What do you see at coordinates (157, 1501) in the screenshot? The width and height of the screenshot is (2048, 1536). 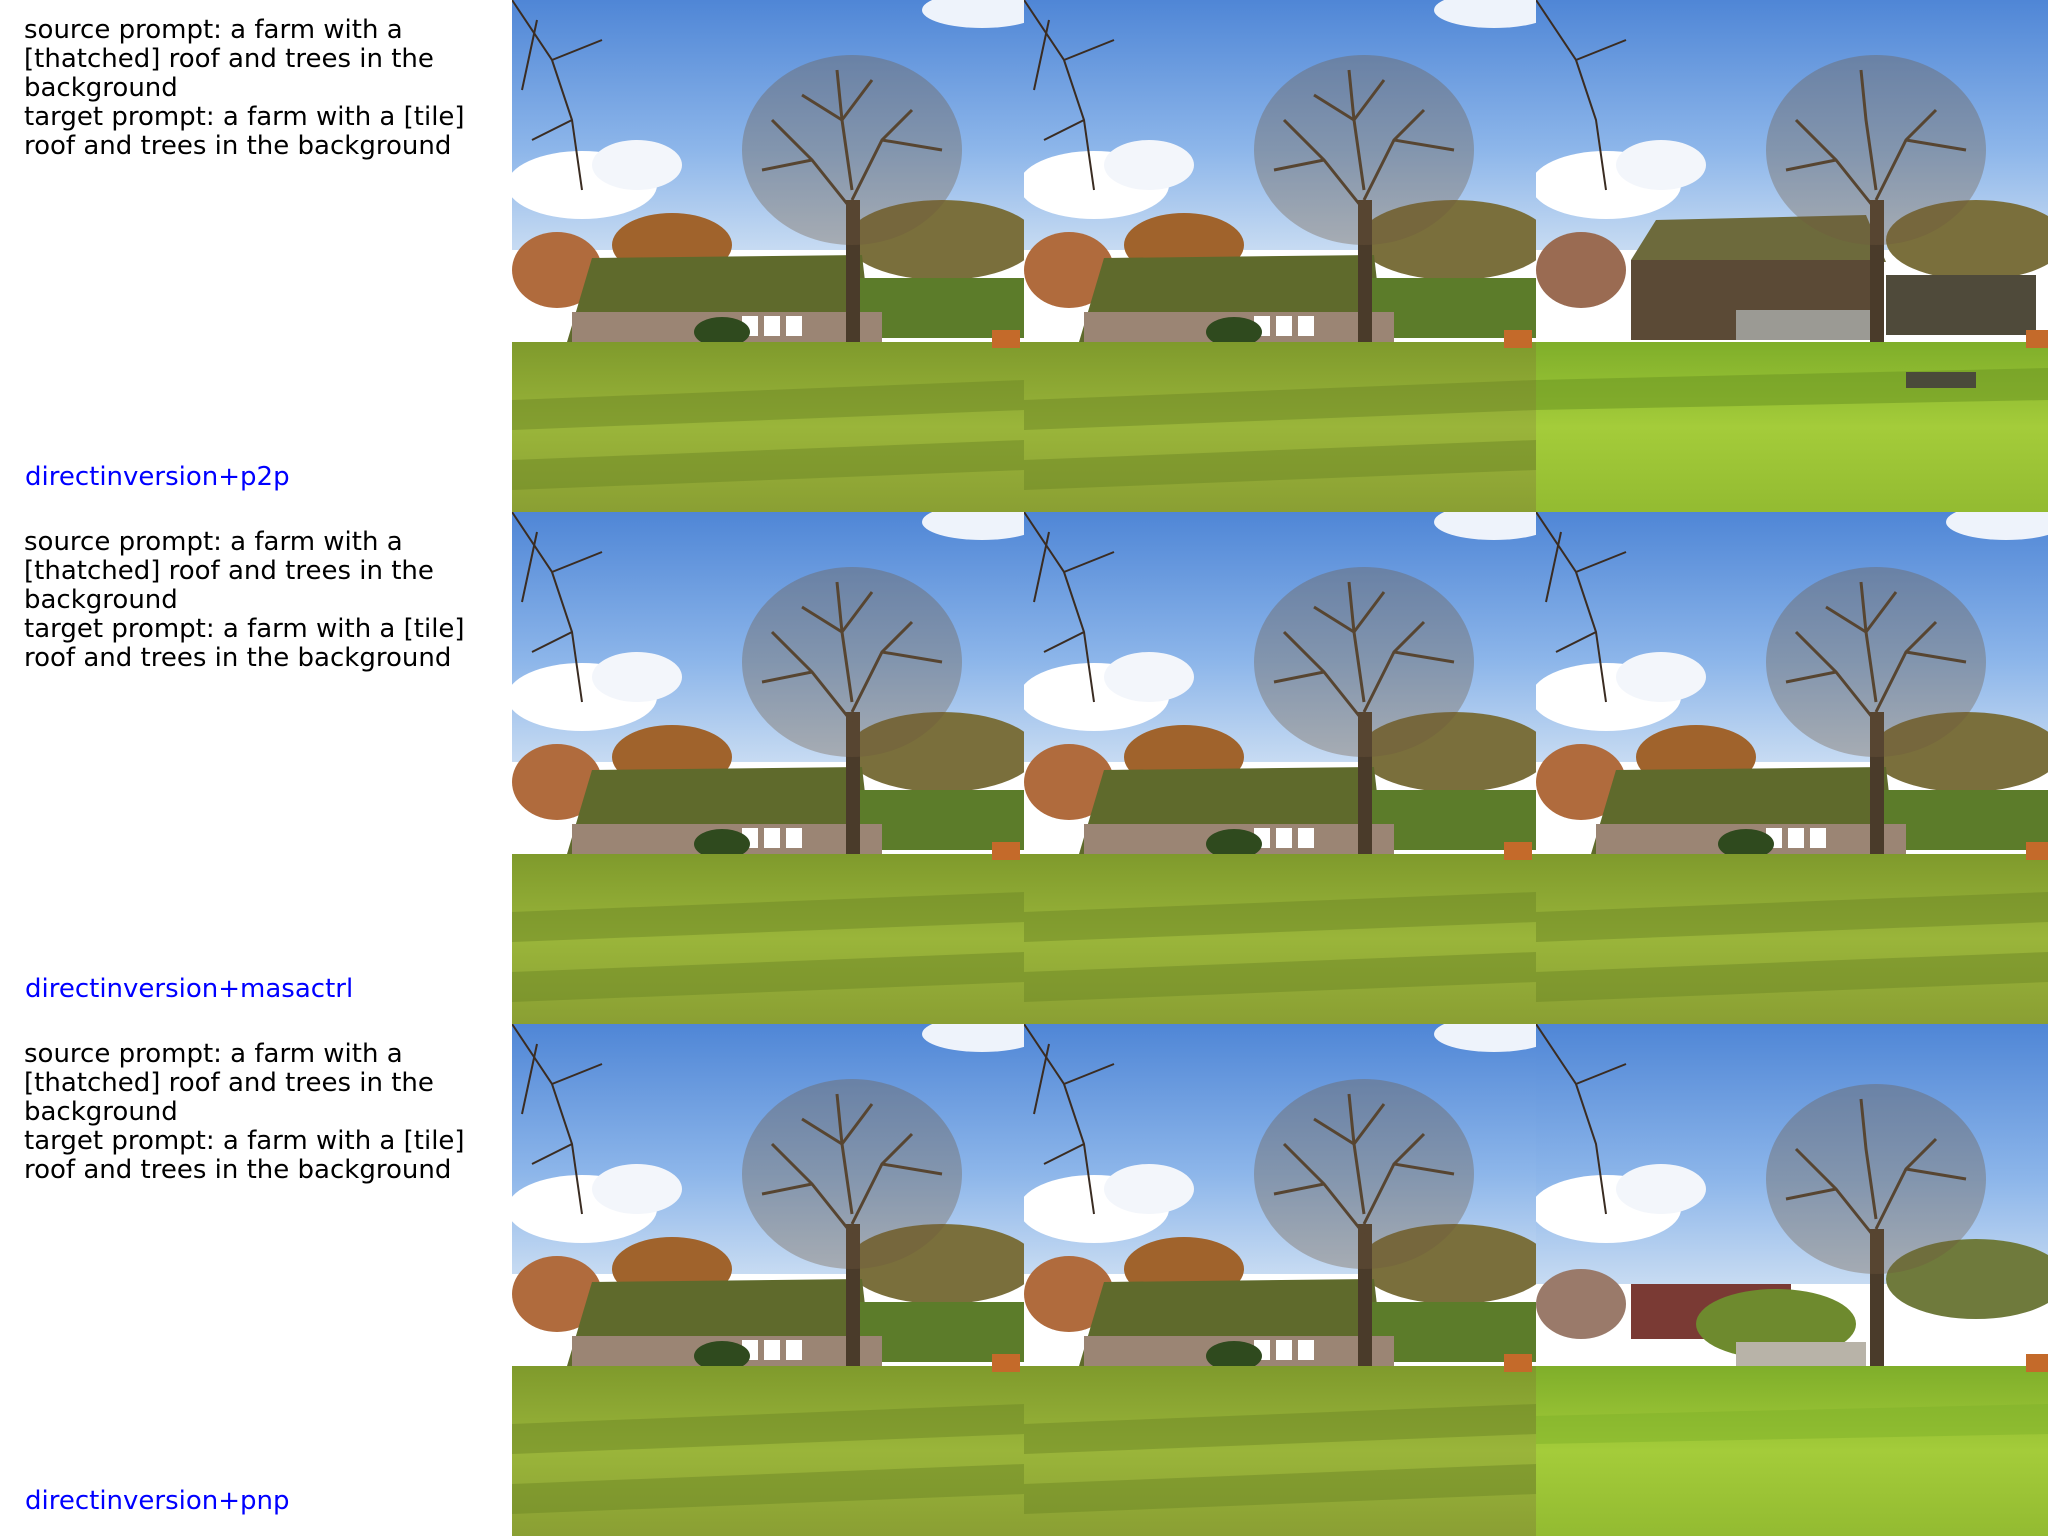 I see `method-label: directinversion+pnp` at bounding box center [157, 1501].